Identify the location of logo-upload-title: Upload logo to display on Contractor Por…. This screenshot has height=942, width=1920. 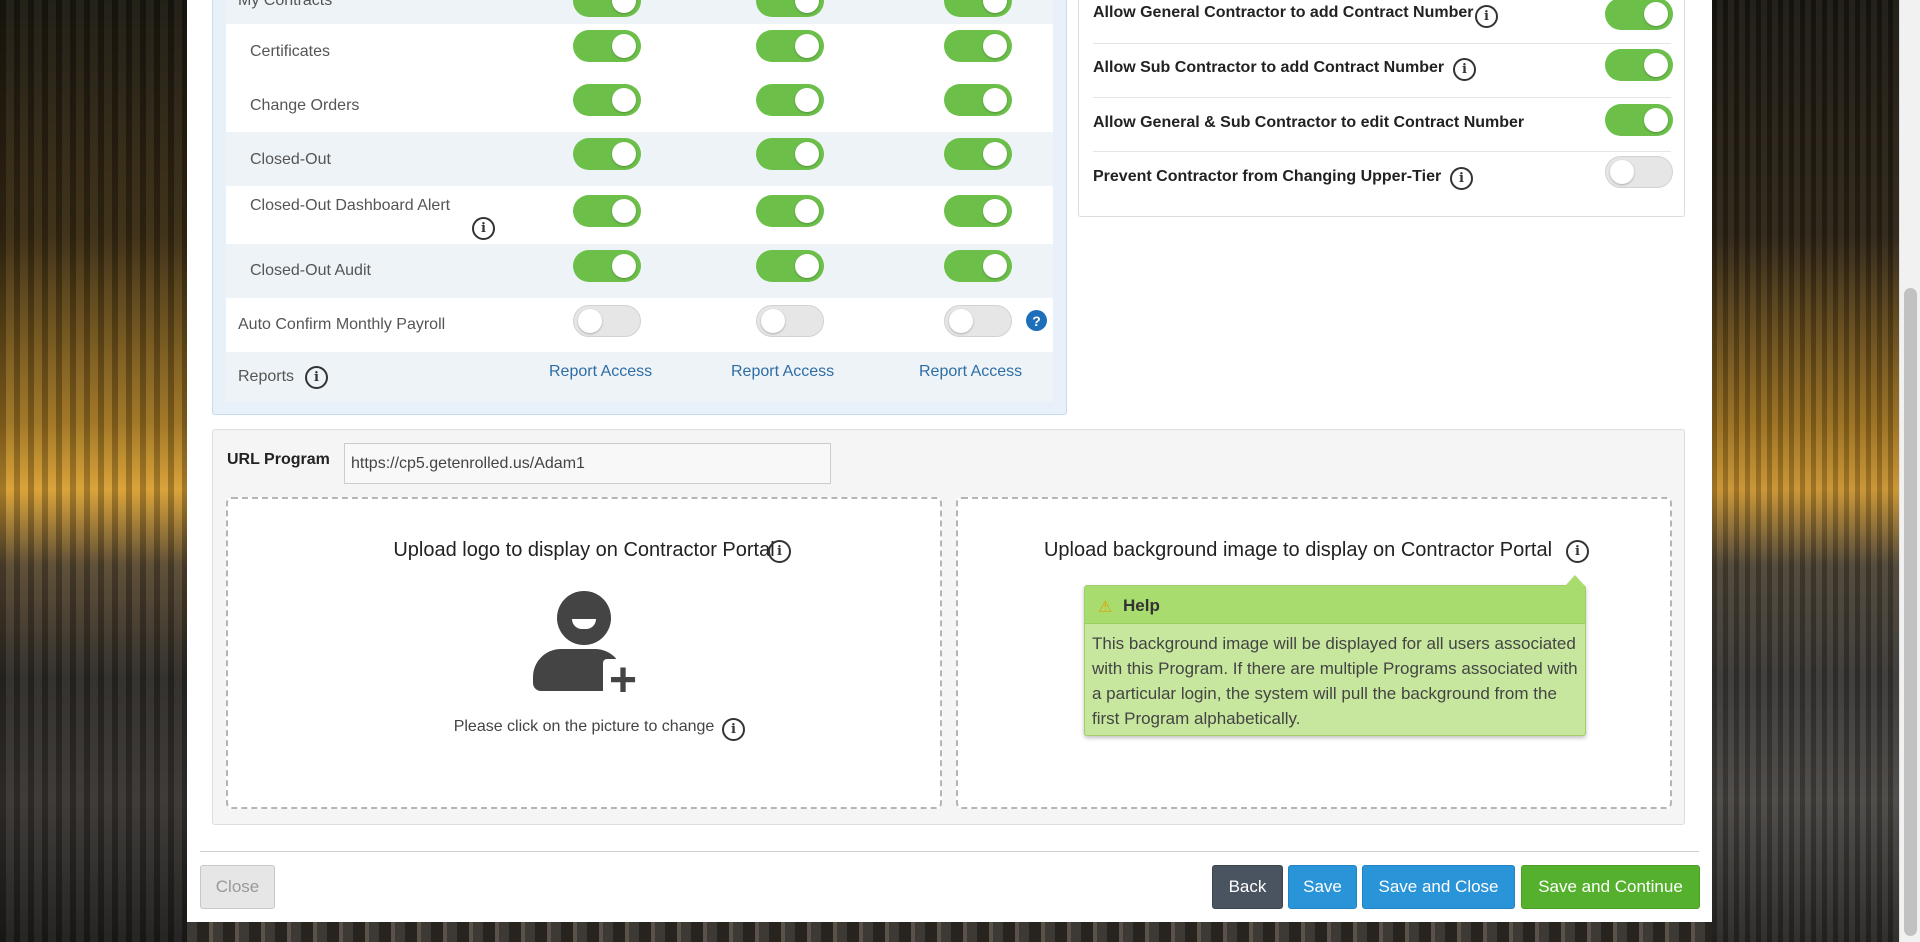
(584, 550).